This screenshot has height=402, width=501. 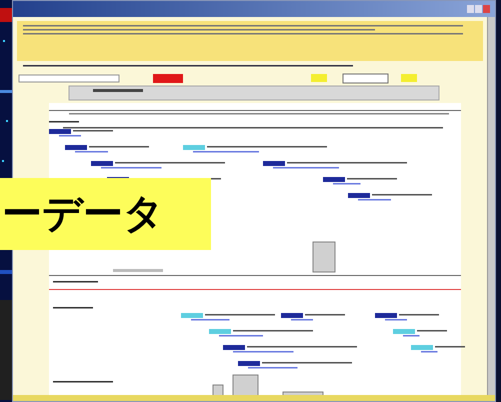 I want to click on scrollbar, so click(x=491, y=206).